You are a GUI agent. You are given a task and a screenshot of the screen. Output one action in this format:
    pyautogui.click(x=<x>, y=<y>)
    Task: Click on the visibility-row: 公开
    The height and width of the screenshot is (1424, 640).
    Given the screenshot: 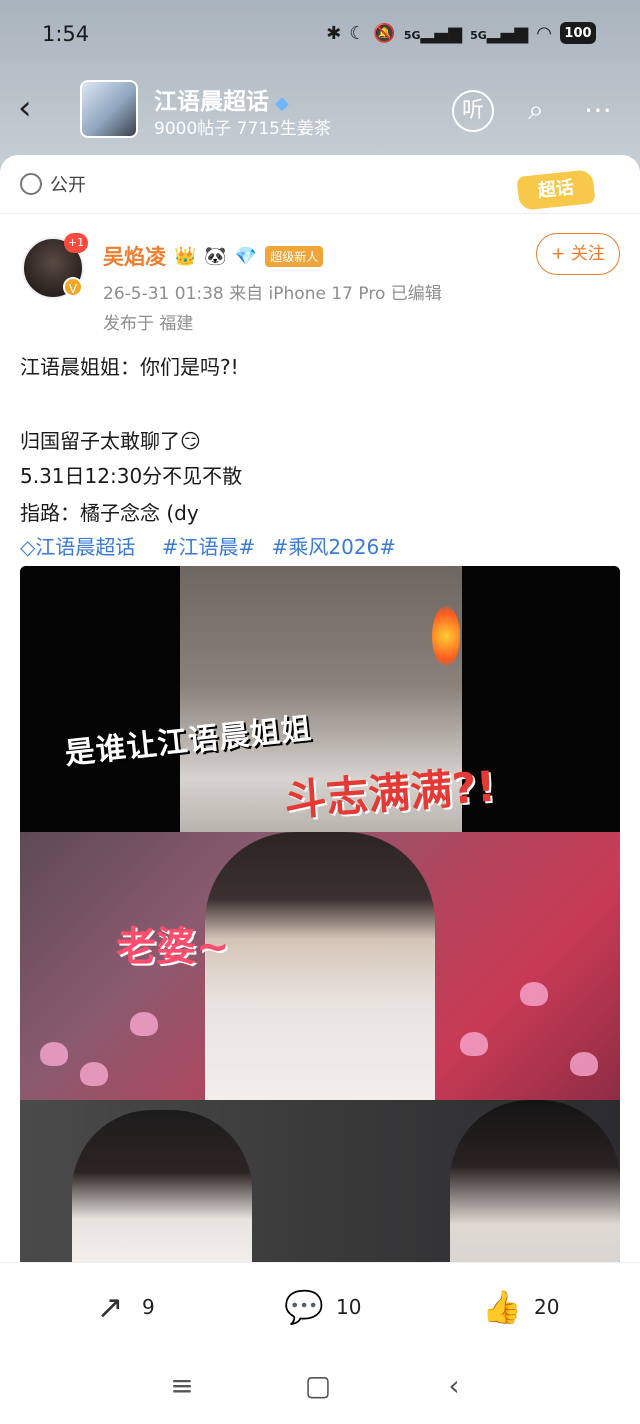 What is the action you would take?
    pyautogui.click(x=53, y=184)
    